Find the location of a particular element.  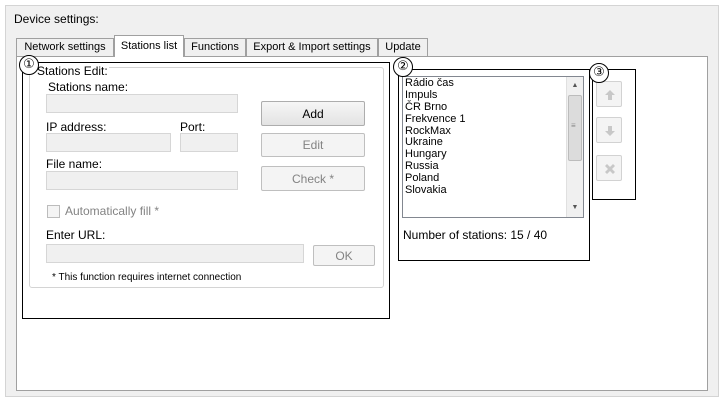

port-label: Port: is located at coordinates (193, 127).